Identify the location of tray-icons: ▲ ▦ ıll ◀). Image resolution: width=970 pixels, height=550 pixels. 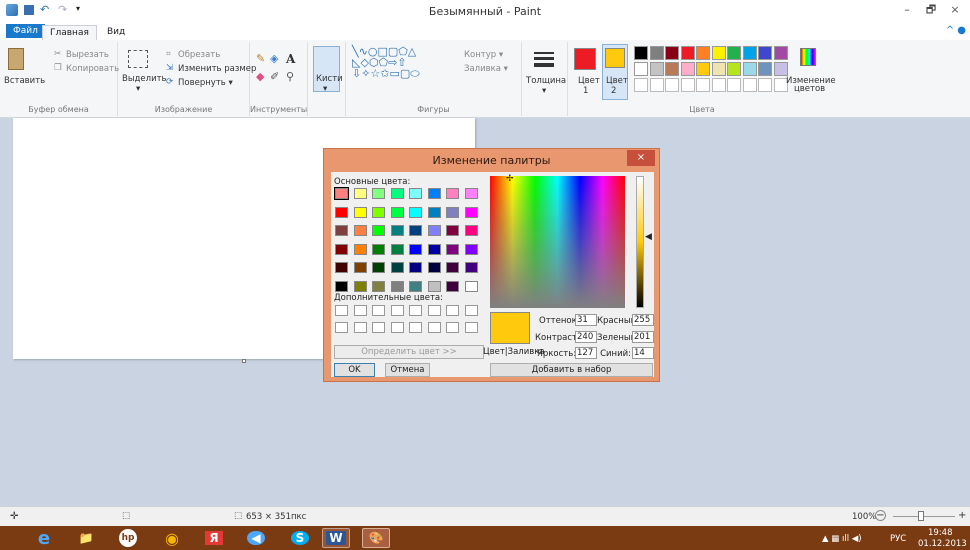
(842, 539).